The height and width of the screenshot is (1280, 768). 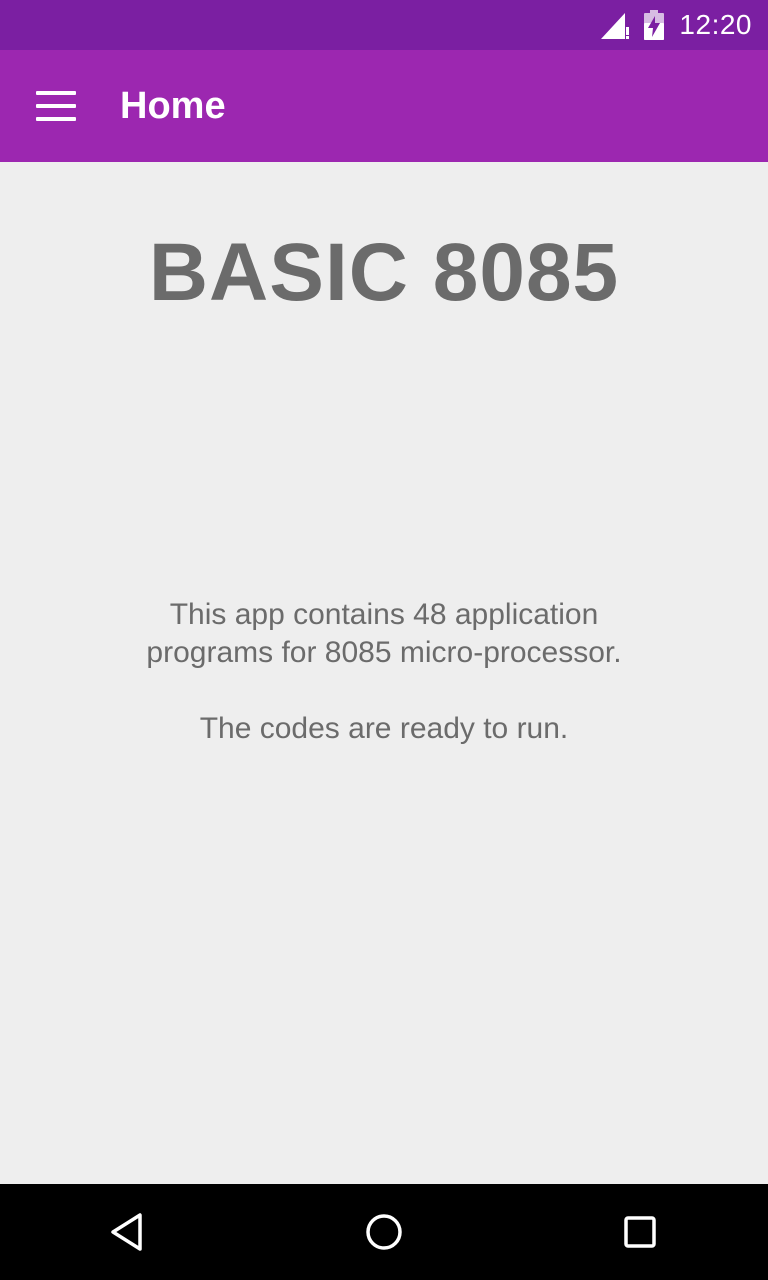 I want to click on description-line: programs for 8085 micro-processor., so click(x=384, y=652).